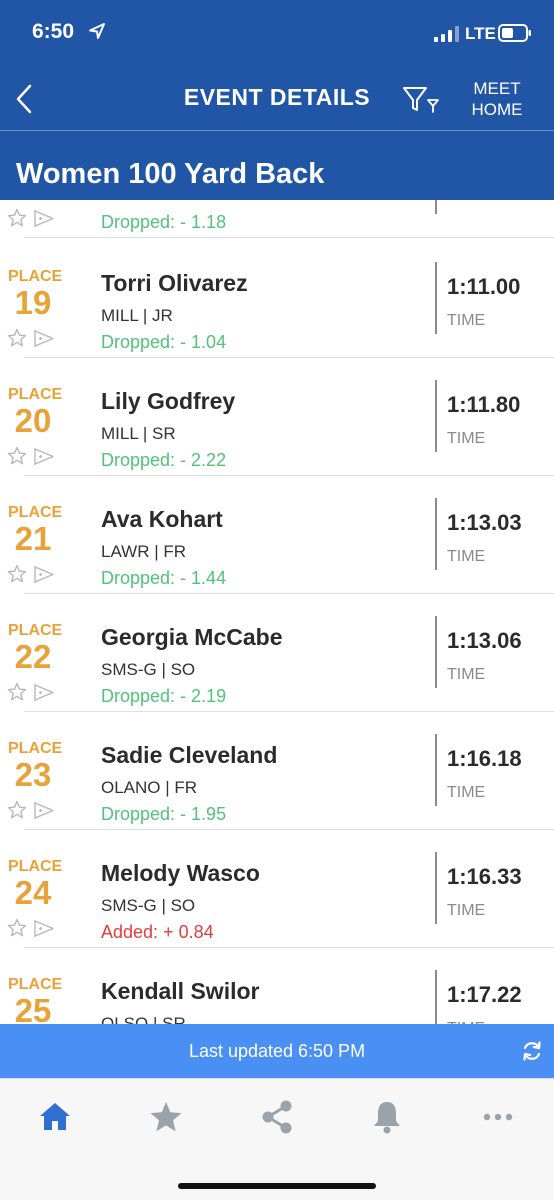 Image resolution: width=554 pixels, height=1200 pixels. I want to click on status-bar: 6:50 LTE, so click(277, 34).